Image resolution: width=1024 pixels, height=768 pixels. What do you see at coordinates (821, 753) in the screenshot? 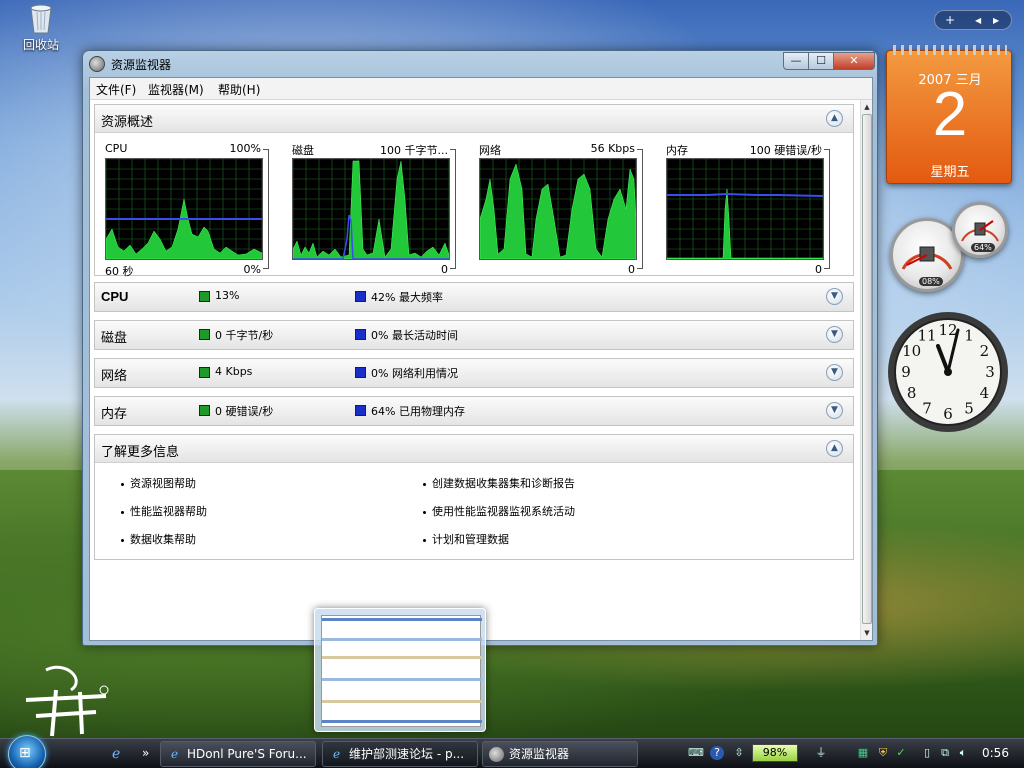
I see `power-plug-icon: ⏚` at bounding box center [821, 753].